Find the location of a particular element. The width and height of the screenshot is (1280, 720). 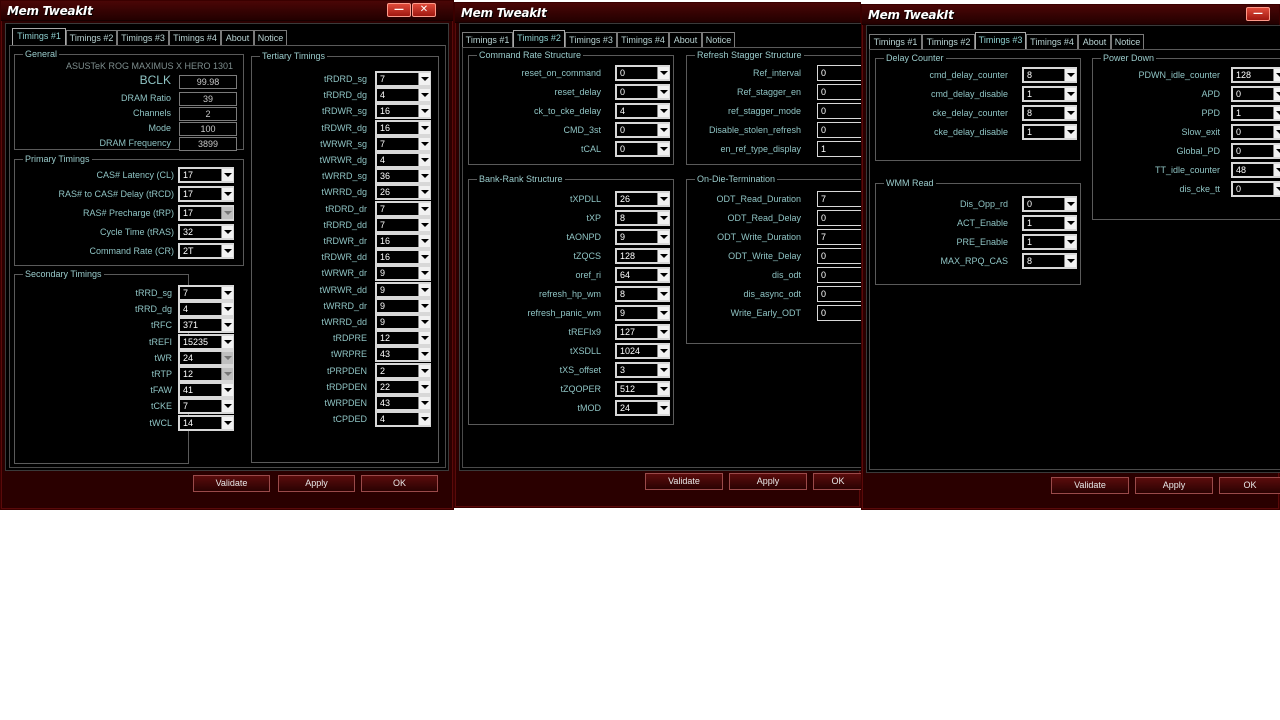

tab-about: About is located at coordinates (1094, 42).